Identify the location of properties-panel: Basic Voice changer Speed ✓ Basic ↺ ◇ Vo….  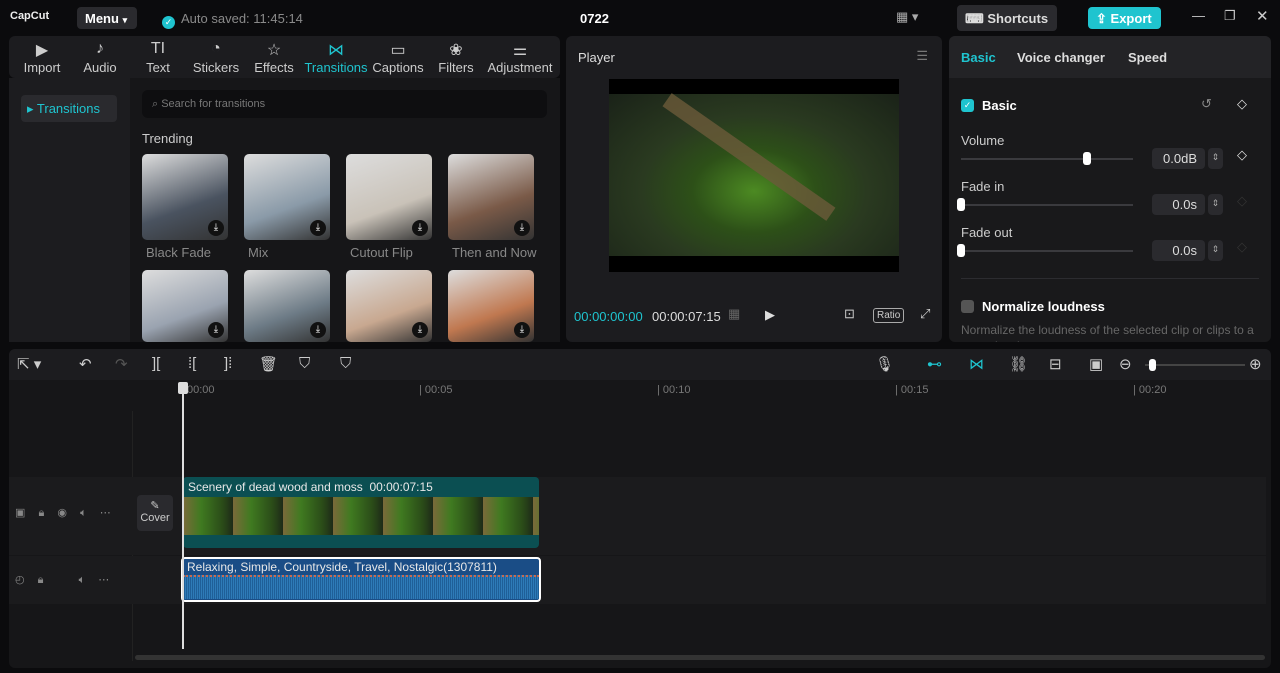
(1110, 189).